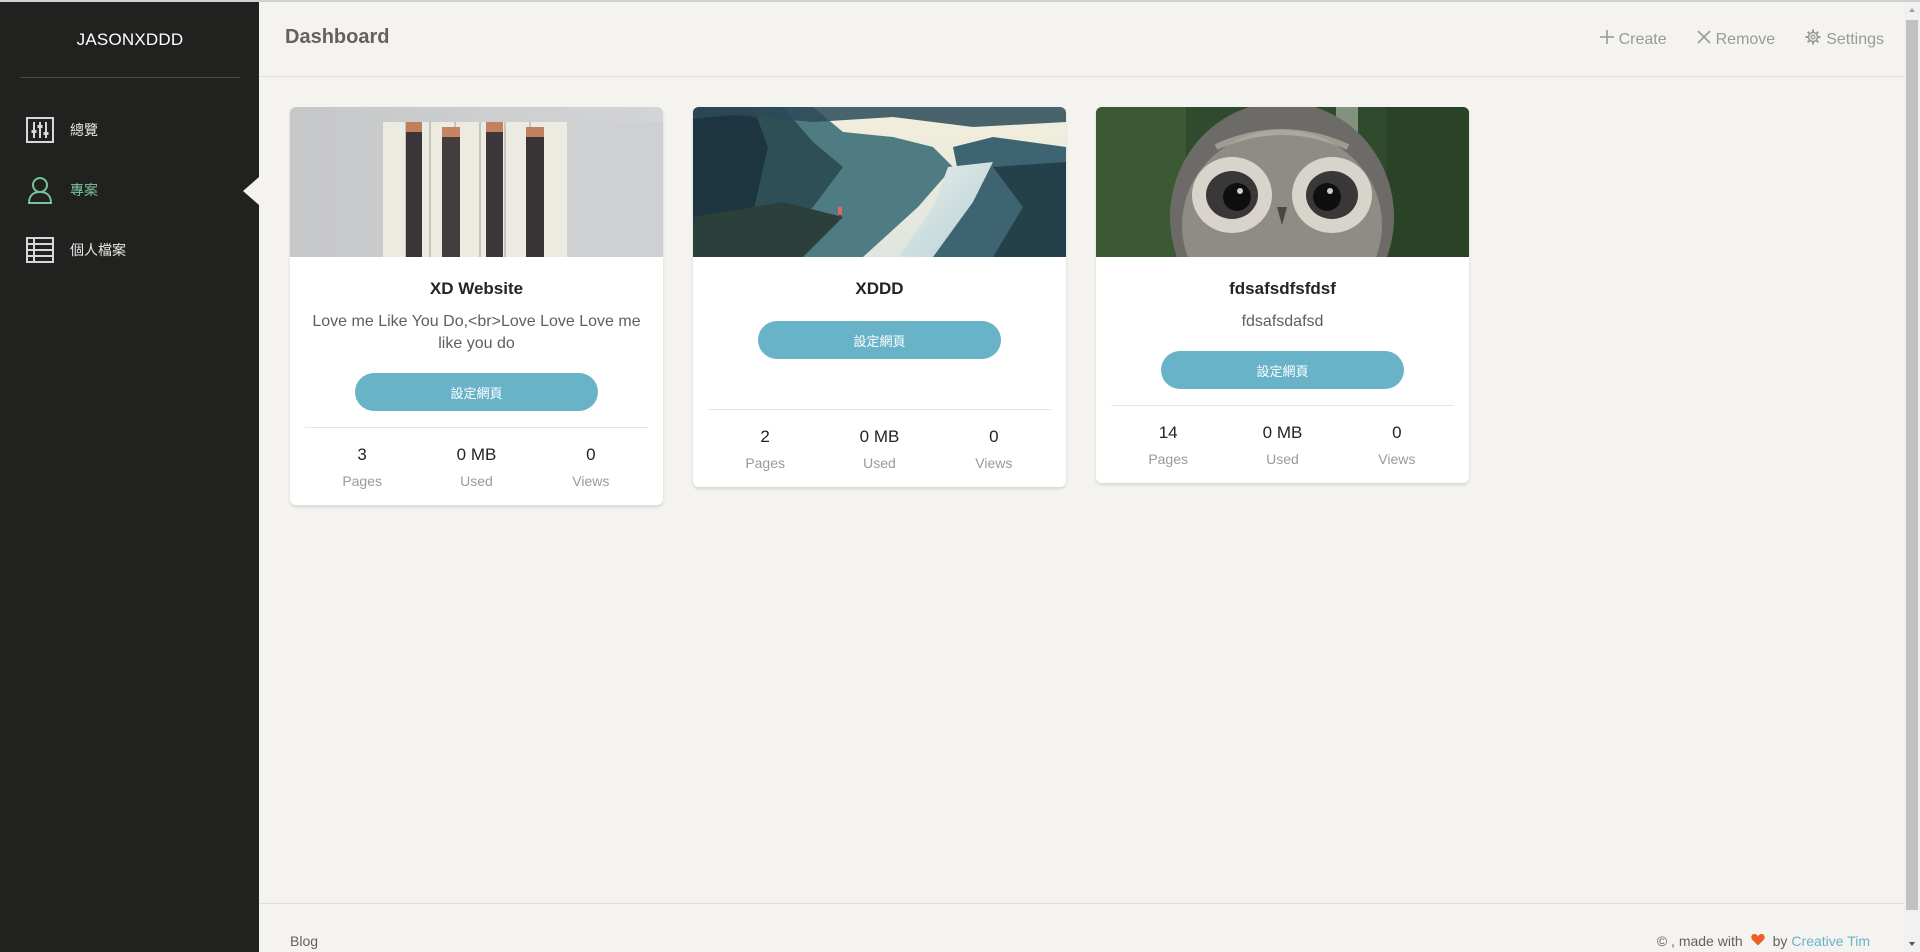 The height and width of the screenshot is (952, 1920). I want to click on stat-value: 14, so click(1168, 432).